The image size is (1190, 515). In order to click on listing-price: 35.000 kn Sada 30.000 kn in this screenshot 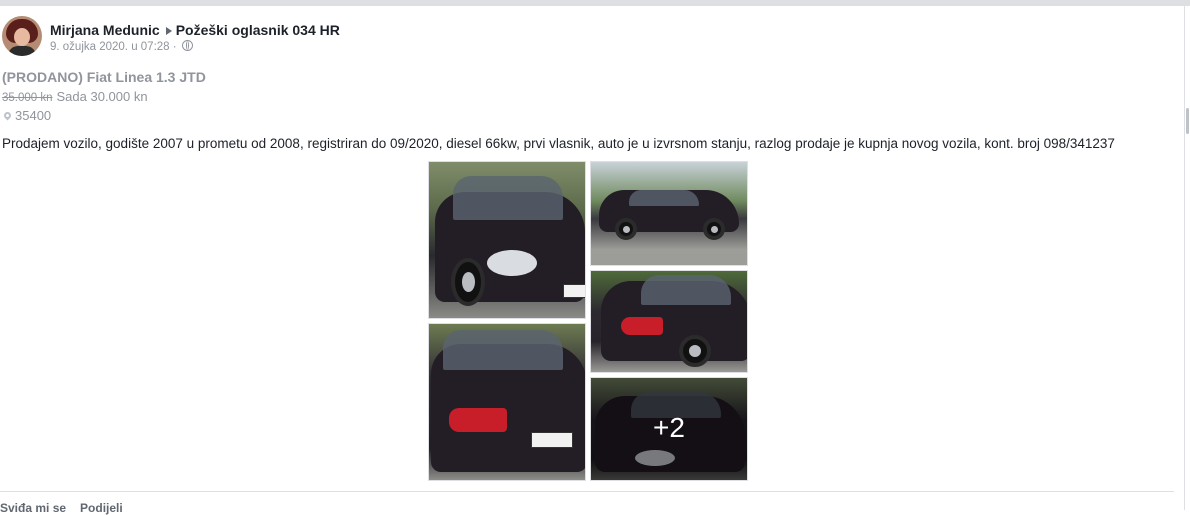, I will do `click(75, 96)`.